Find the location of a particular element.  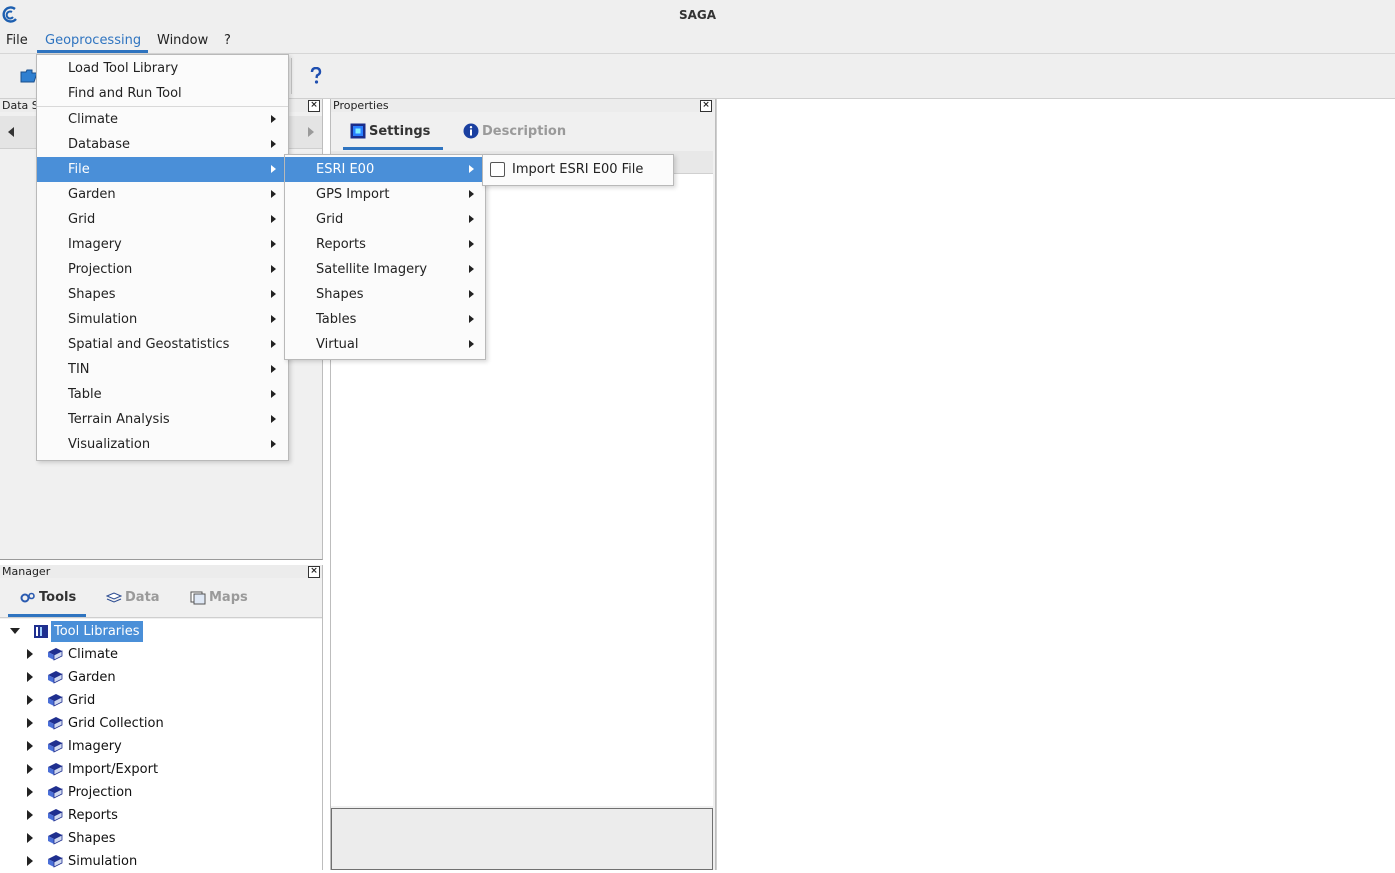

scroll-right-icon is located at coordinates (311, 132).